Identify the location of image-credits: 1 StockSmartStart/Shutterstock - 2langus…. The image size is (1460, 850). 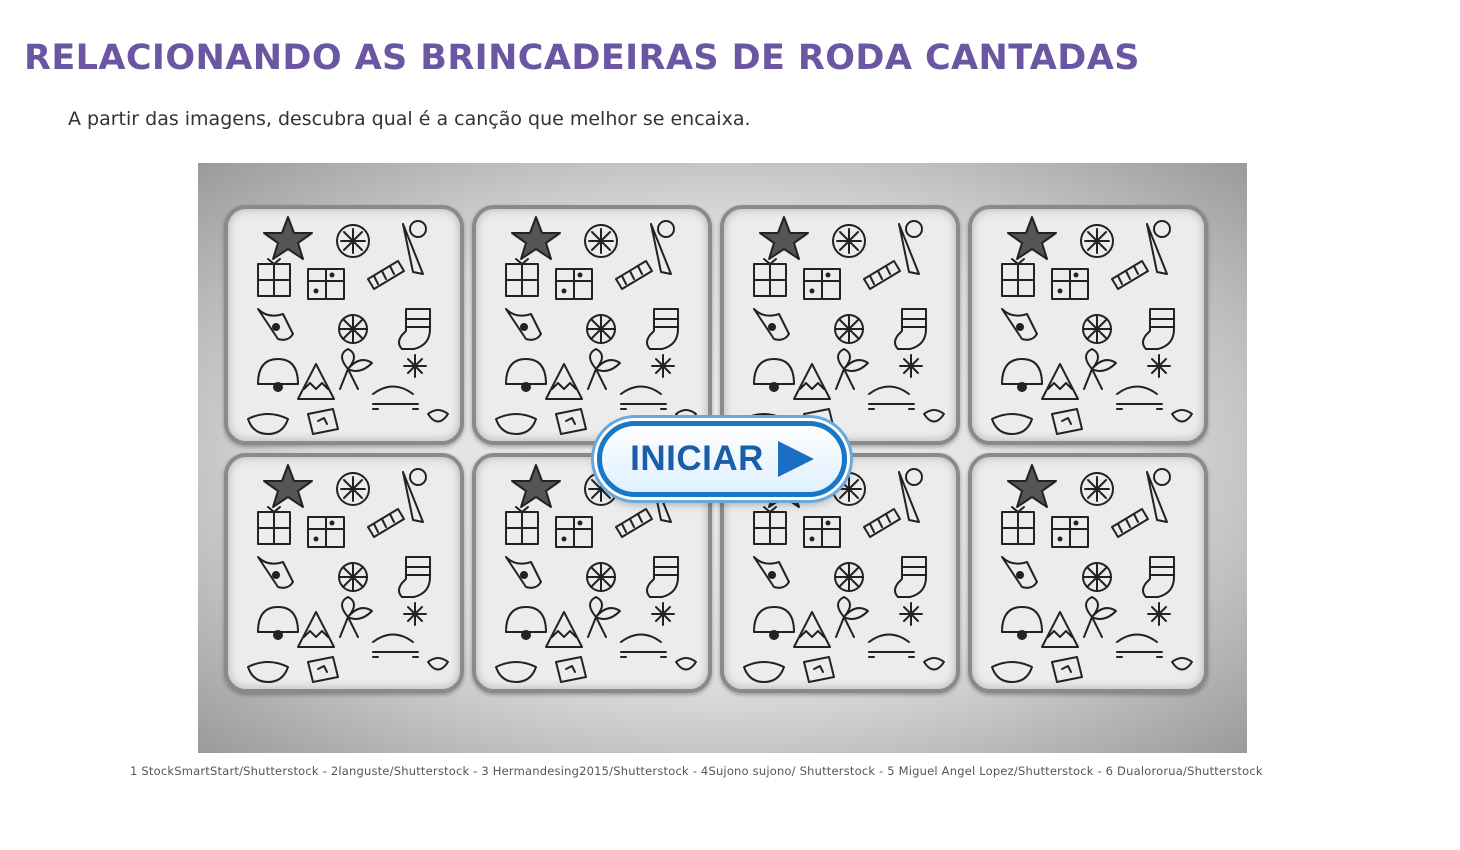
(696, 771).